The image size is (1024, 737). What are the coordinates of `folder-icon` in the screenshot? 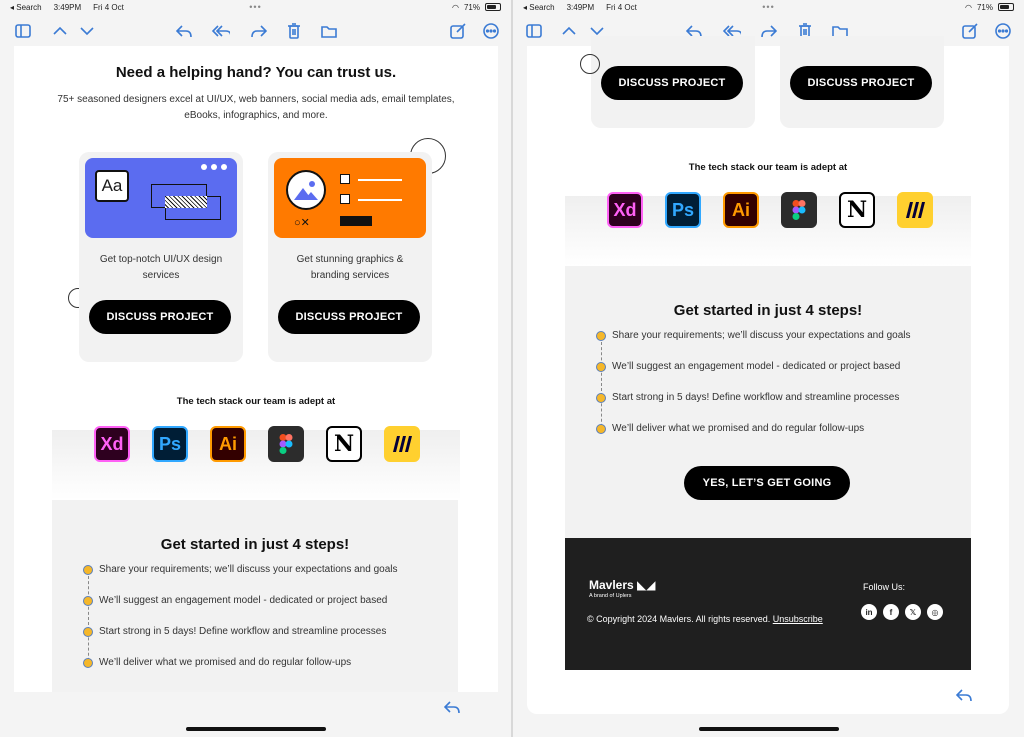 It's located at (328, 31).